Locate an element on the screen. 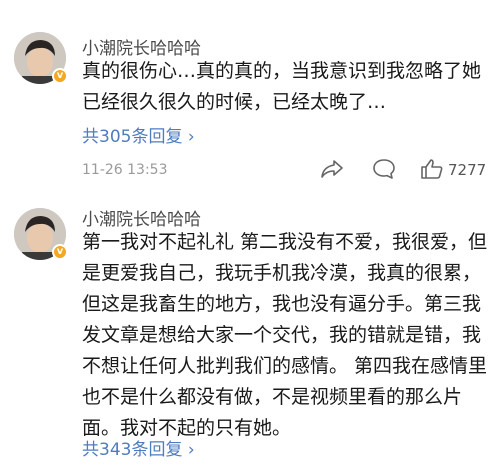  view-replies-link: 共343条回复 › is located at coordinates (138, 447).